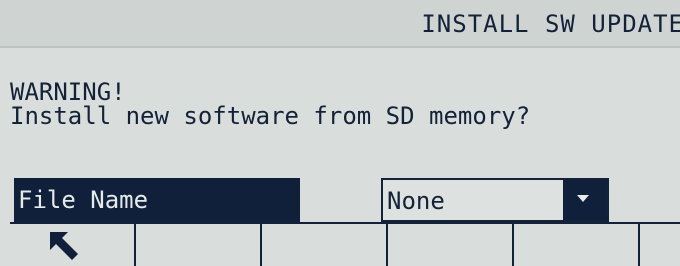  I want to click on dropdown-button, so click(585, 200).